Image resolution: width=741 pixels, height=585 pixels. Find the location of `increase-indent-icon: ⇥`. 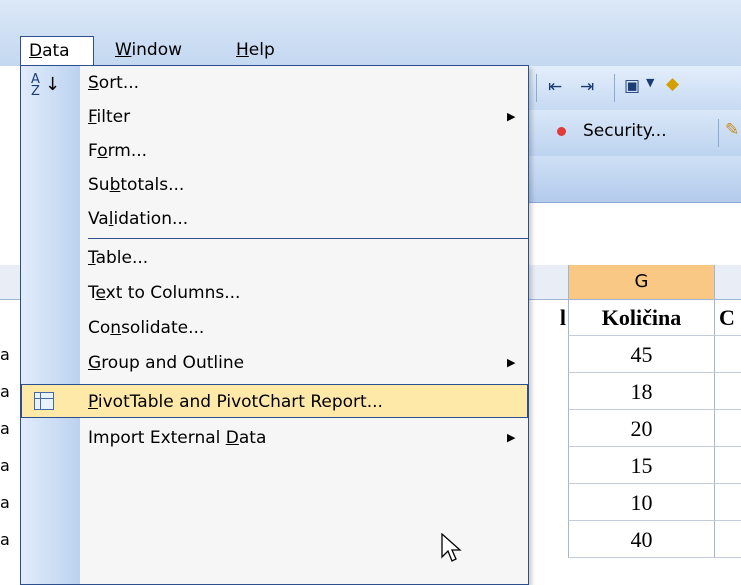

increase-indent-icon: ⇥ is located at coordinates (587, 87).